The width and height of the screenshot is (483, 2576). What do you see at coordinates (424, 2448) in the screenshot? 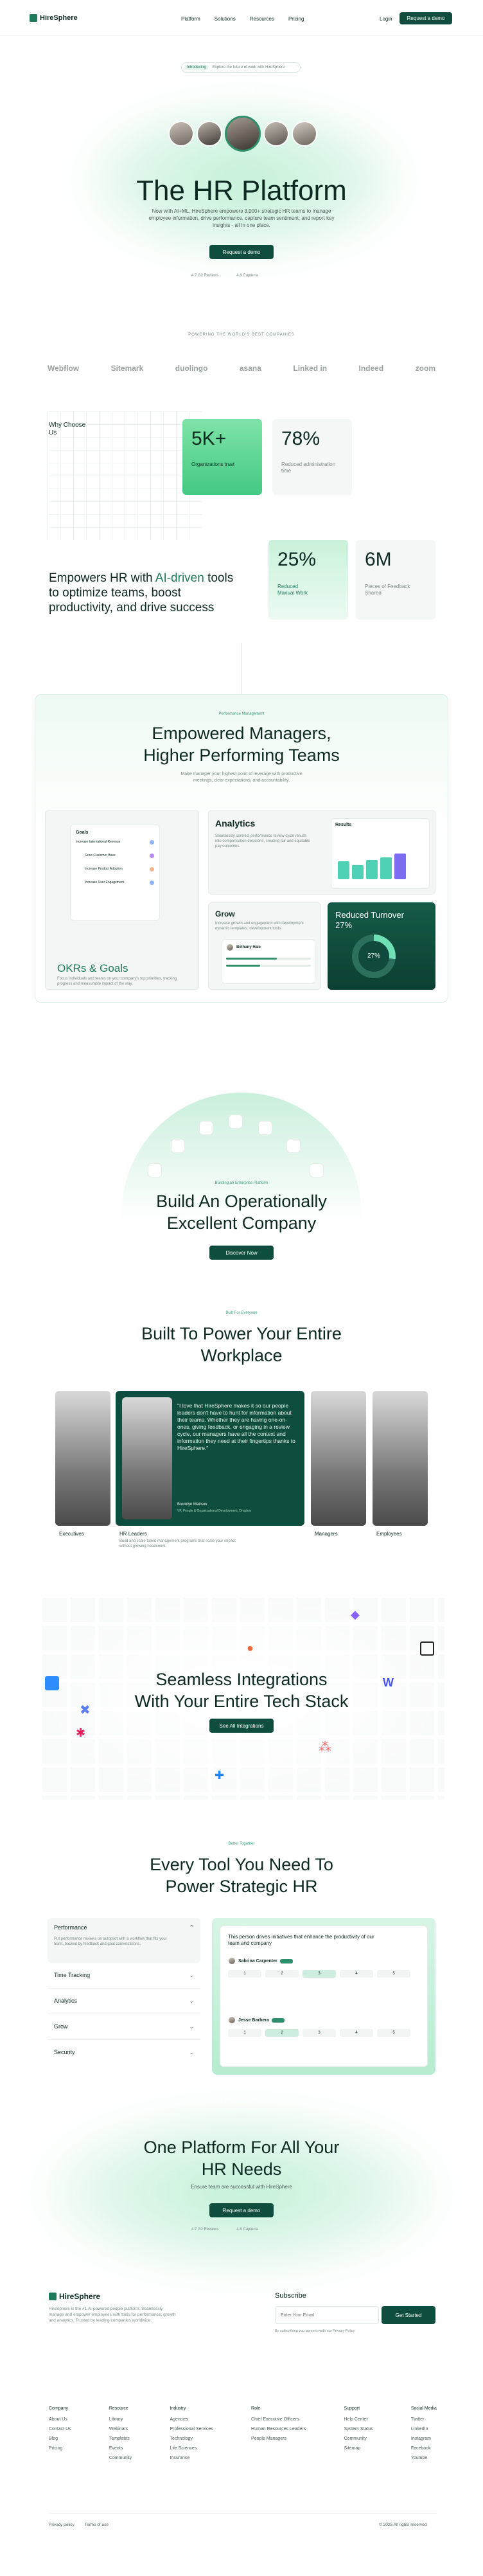
I see `footer-link: Facebook` at bounding box center [424, 2448].